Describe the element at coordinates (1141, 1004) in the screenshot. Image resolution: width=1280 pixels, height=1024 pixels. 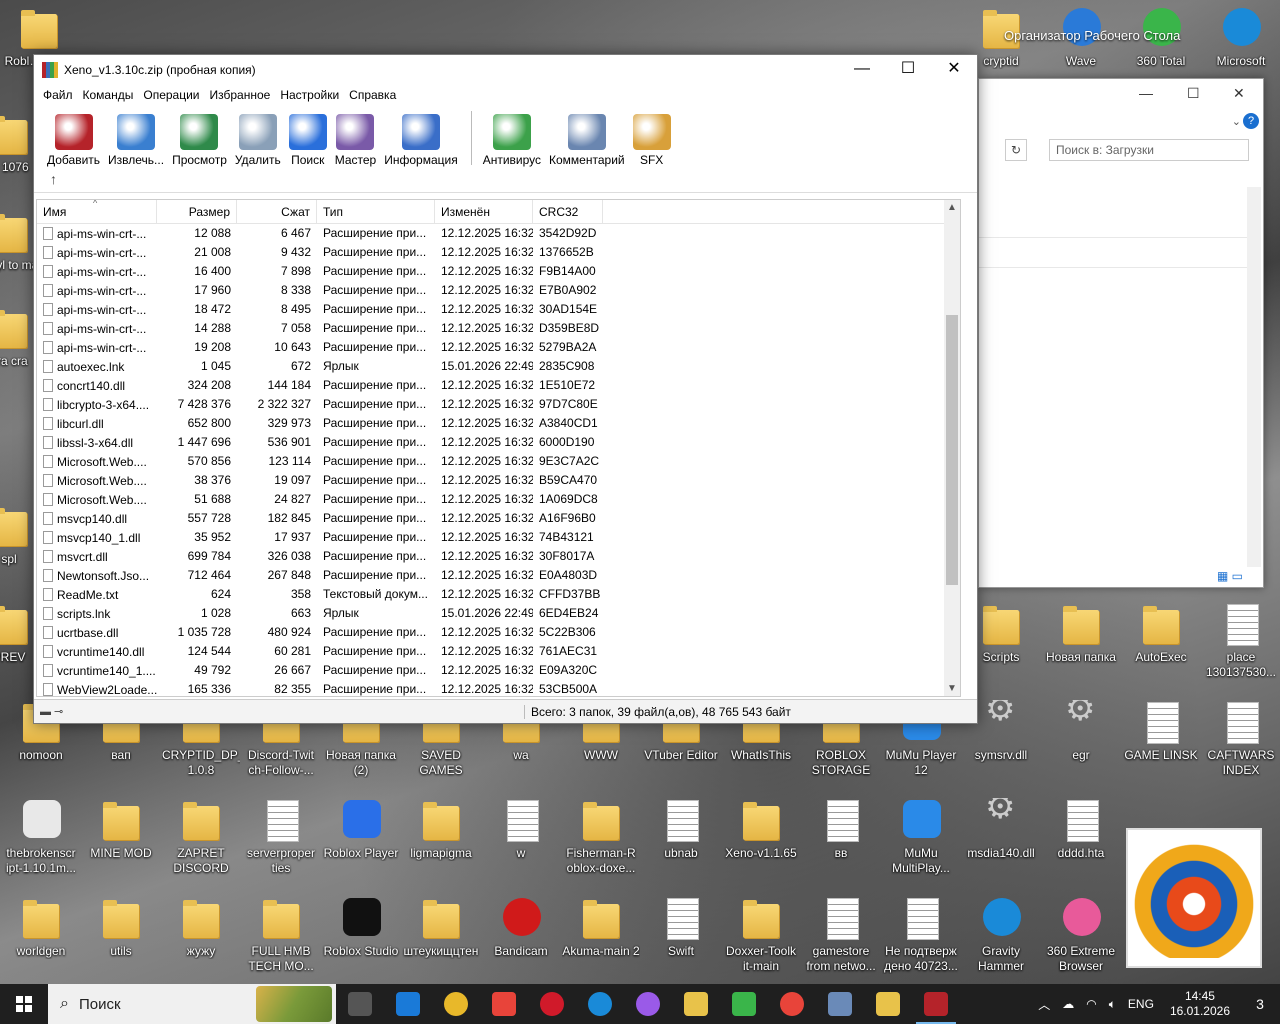
I see `language-indicator: ENG` at that location.